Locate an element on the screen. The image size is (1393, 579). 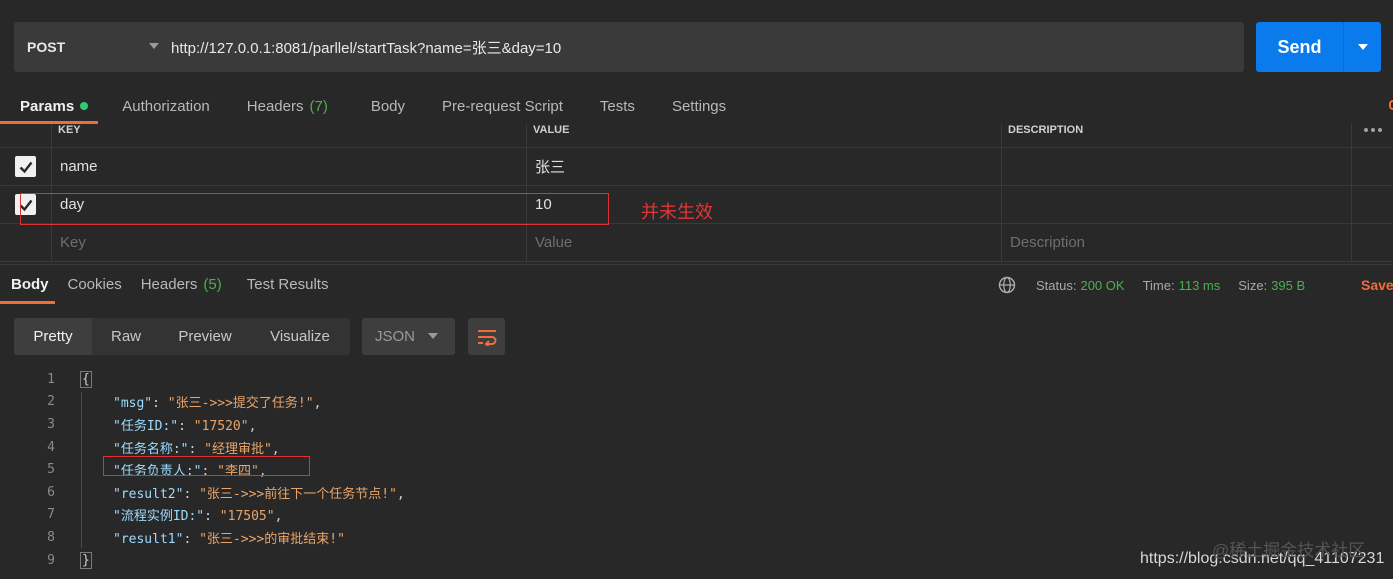
tab-pre-request-script: Pre-request Script is located at coordinates (502, 106).